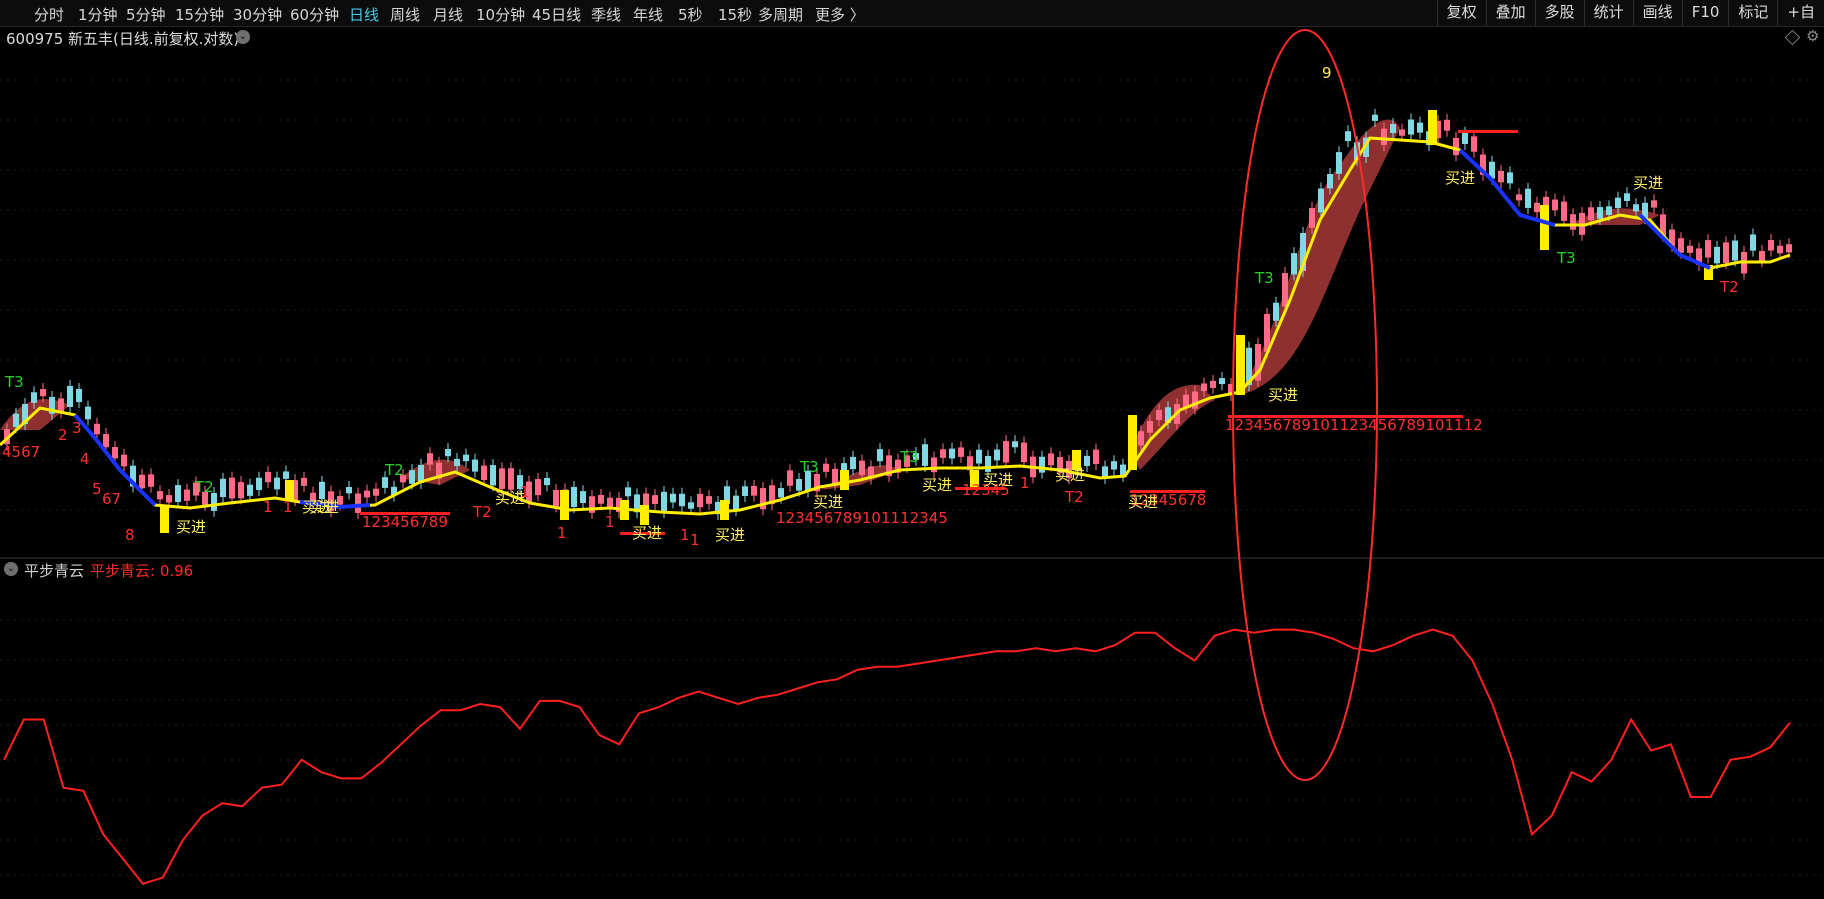  What do you see at coordinates (130, 535) in the screenshot?
I see `chart-label: 8` at bounding box center [130, 535].